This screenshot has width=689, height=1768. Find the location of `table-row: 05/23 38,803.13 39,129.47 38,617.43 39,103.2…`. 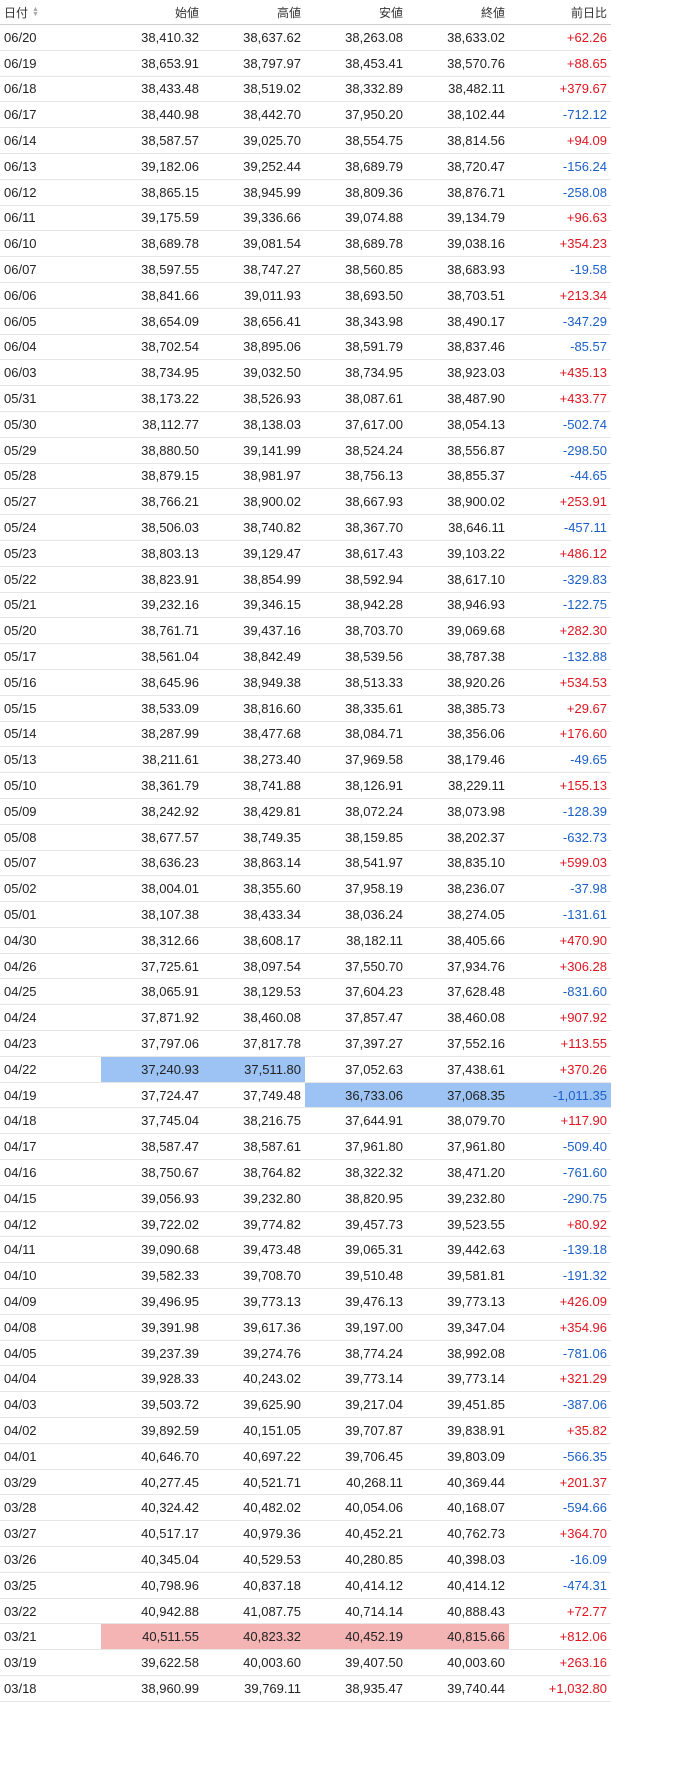

table-row: 05/23 38,803.13 39,129.47 38,617.43 39,103.2… is located at coordinates (305, 554).